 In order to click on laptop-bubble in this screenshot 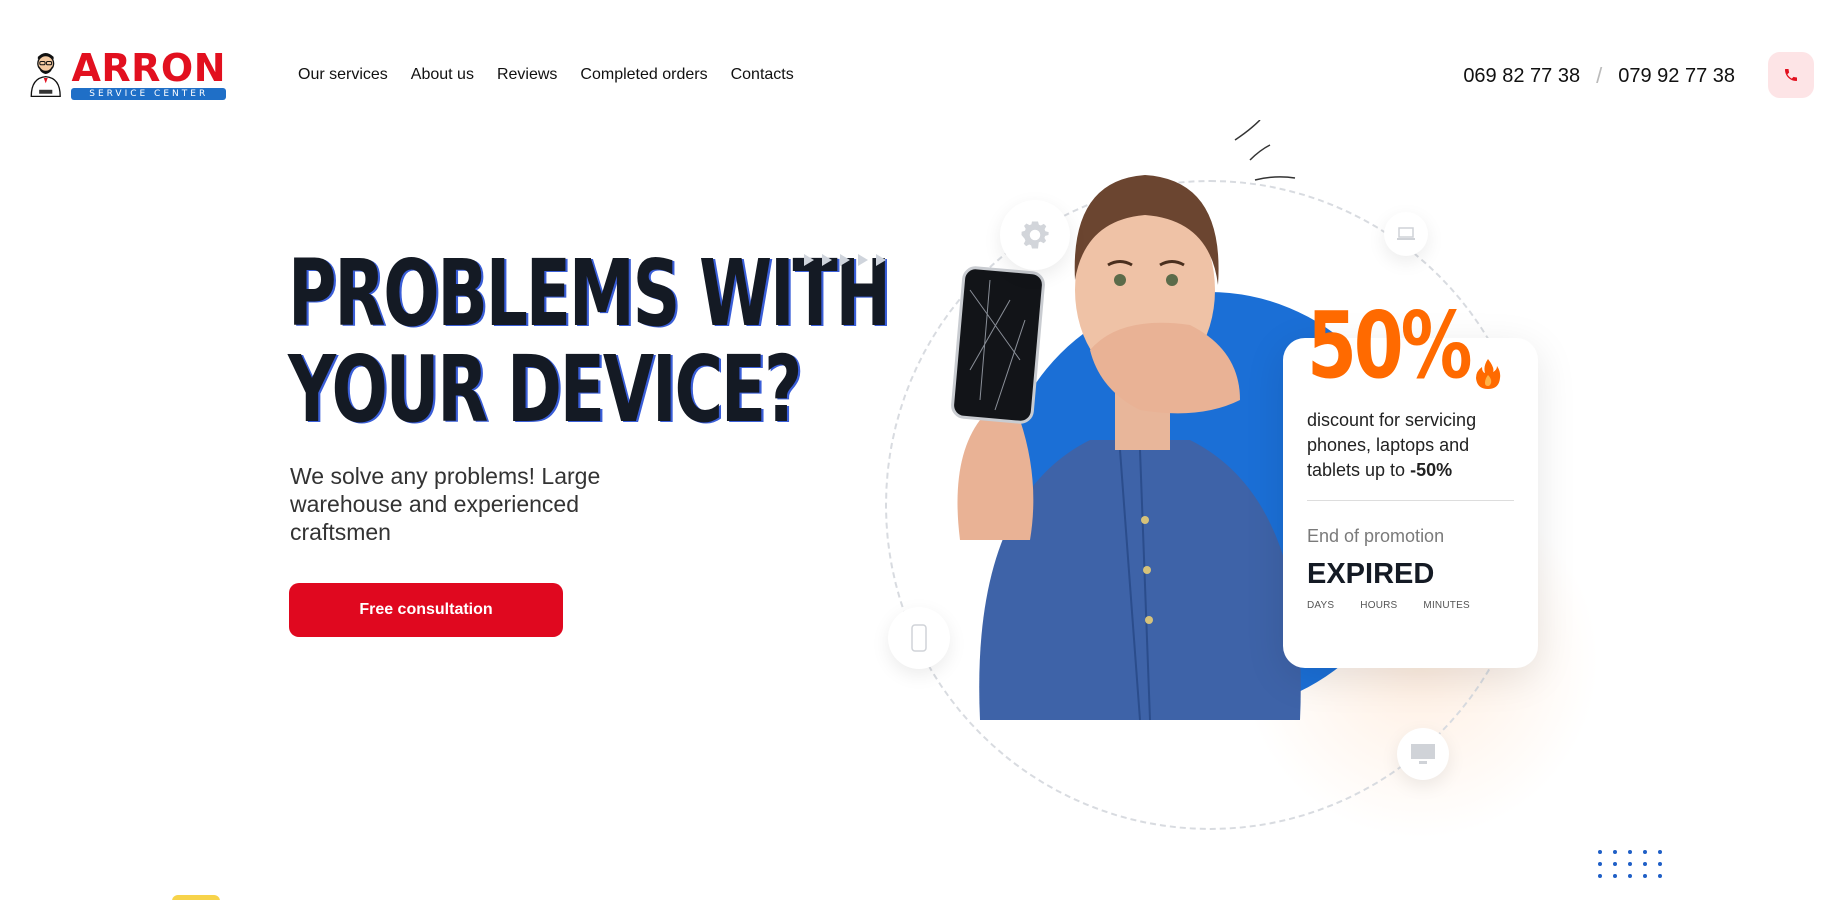, I will do `click(1406, 234)`.